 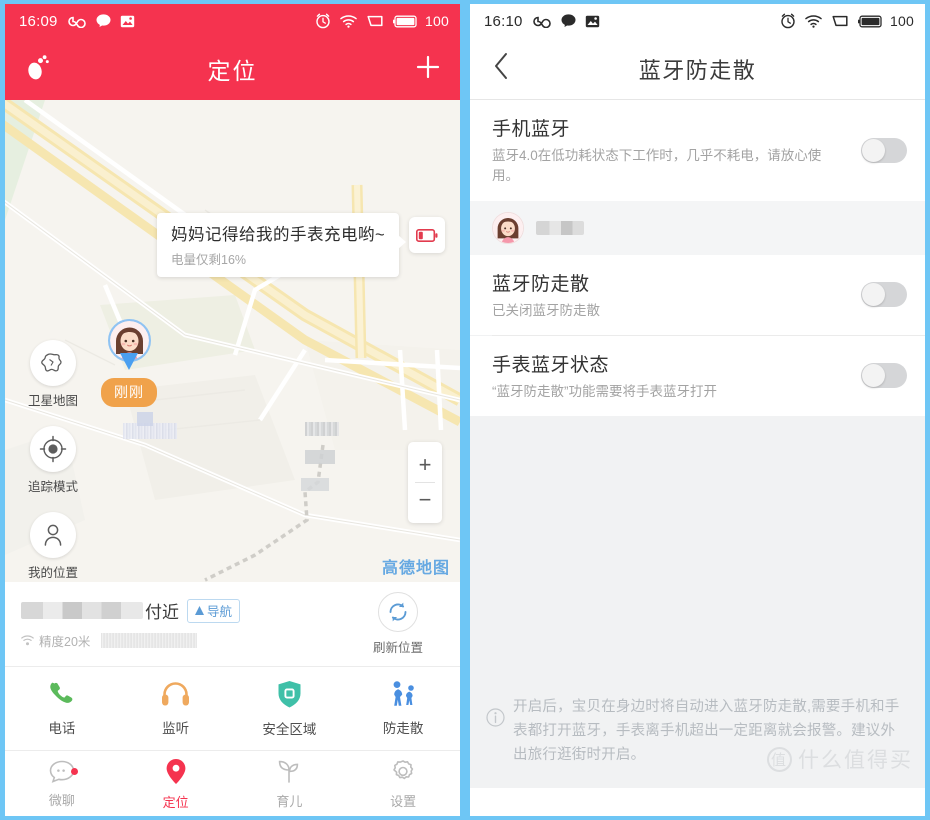 What do you see at coordinates (551, 365) in the screenshot?
I see `row-watch-bluetooth-status-title: 手表蓝牙状态` at bounding box center [551, 365].